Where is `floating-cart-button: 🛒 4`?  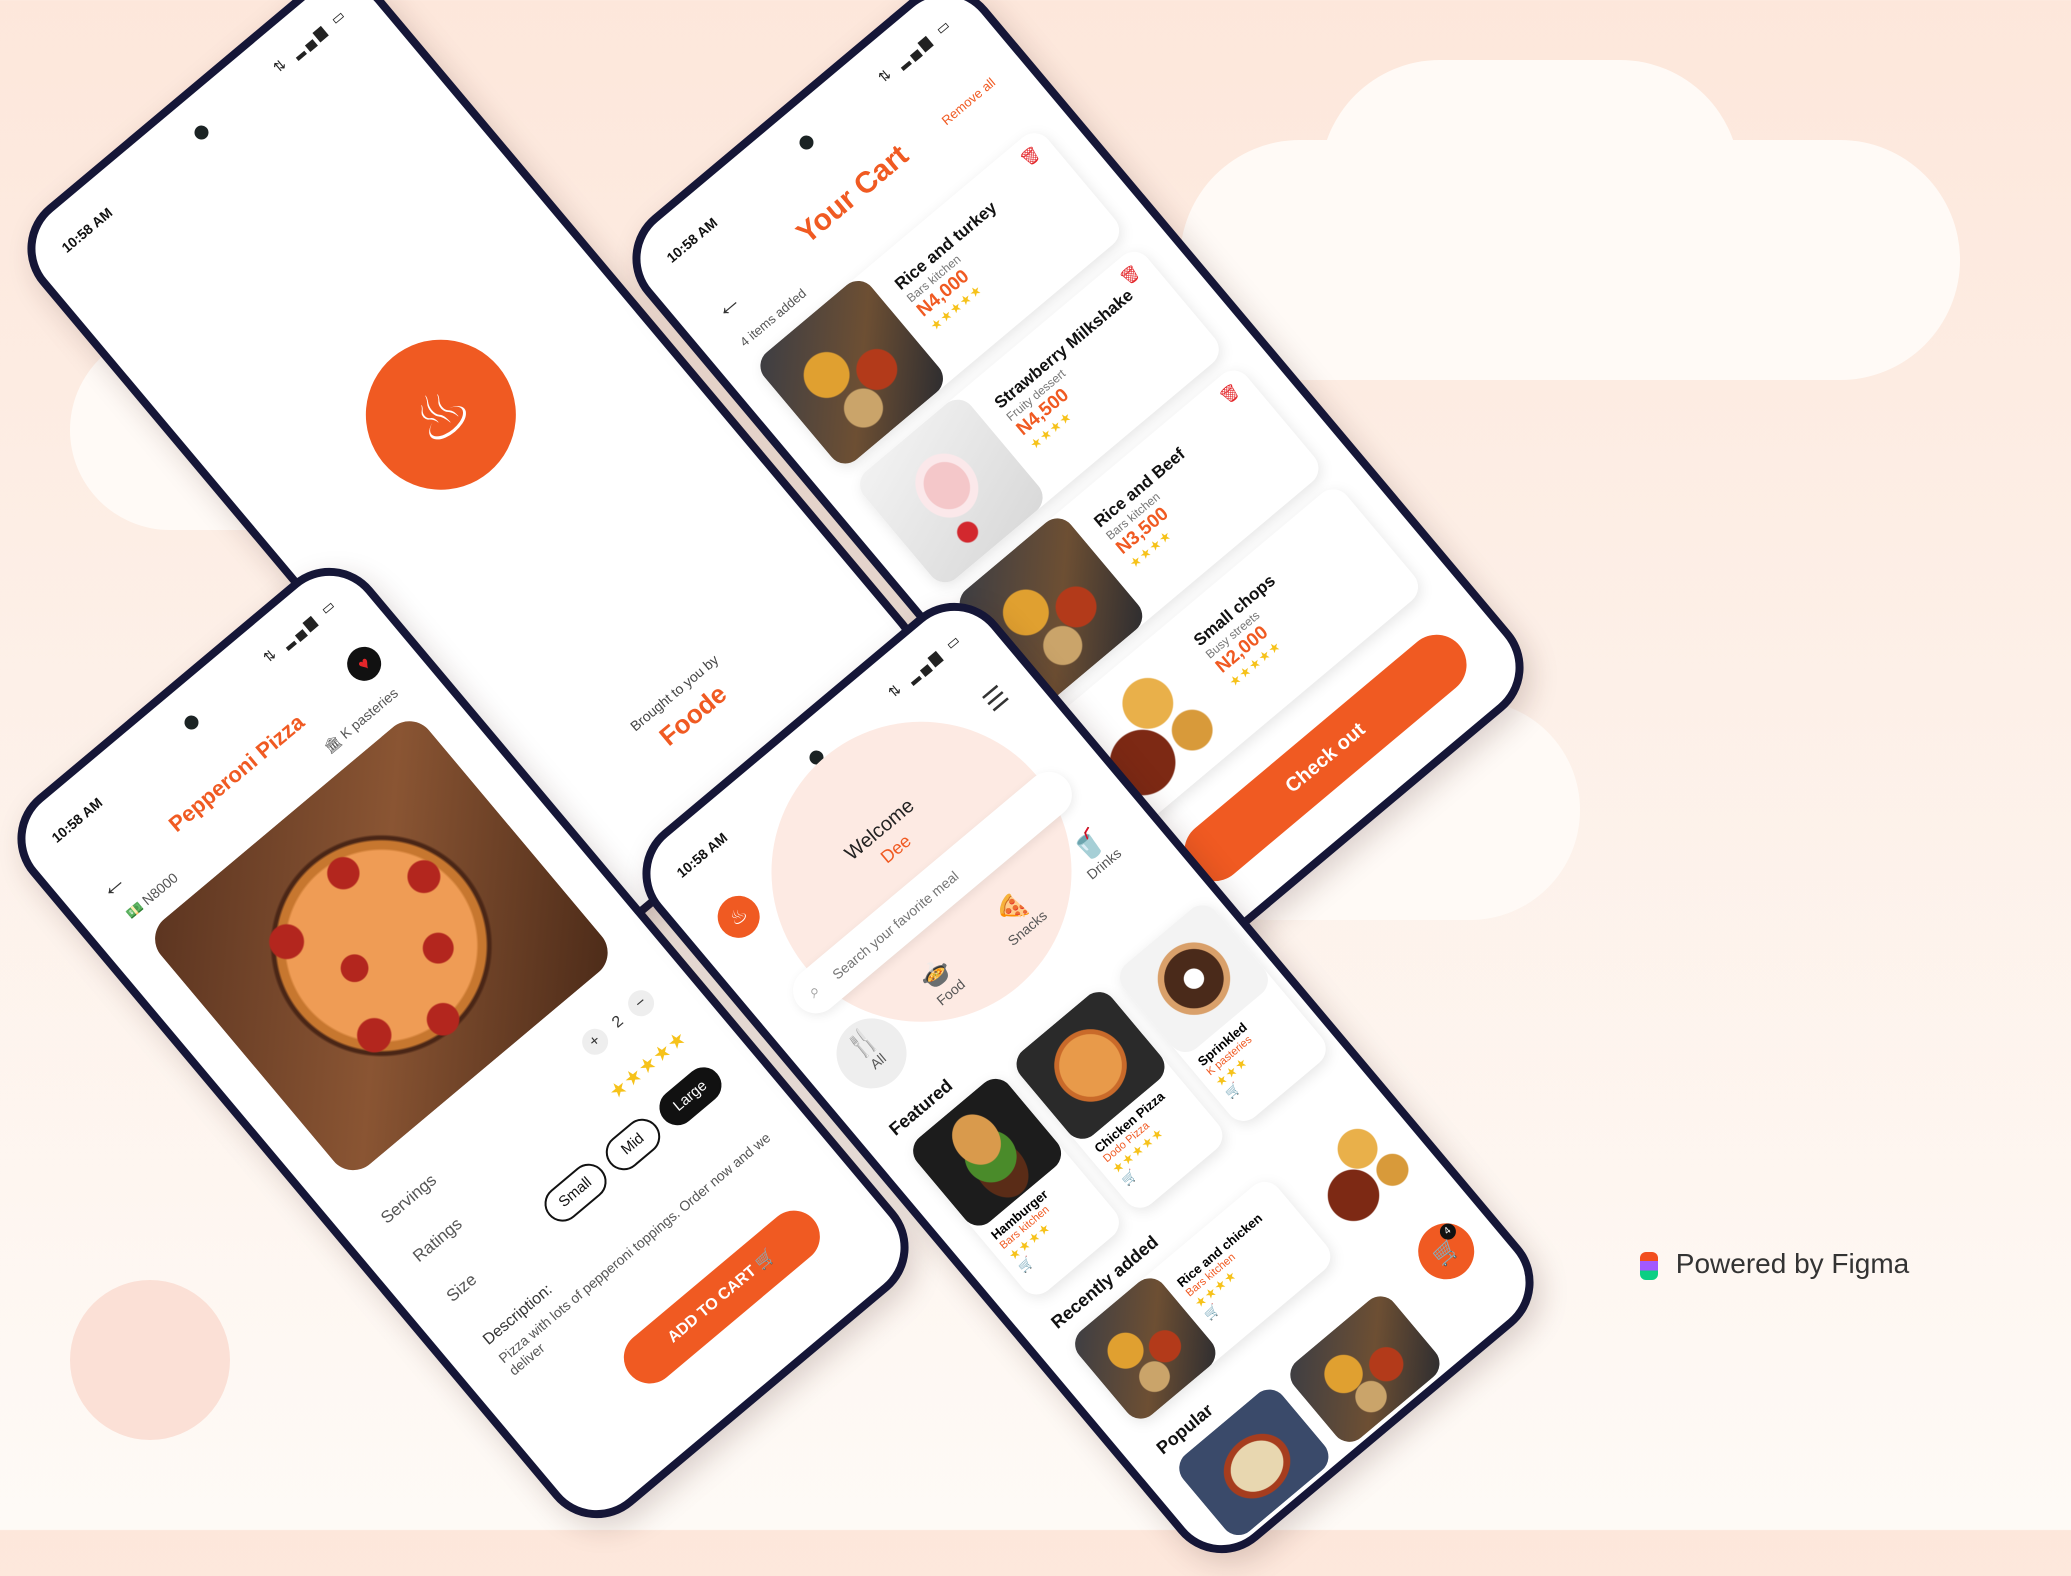 floating-cart-button: 🛒 4 is located at coordinates (1446, 1251).